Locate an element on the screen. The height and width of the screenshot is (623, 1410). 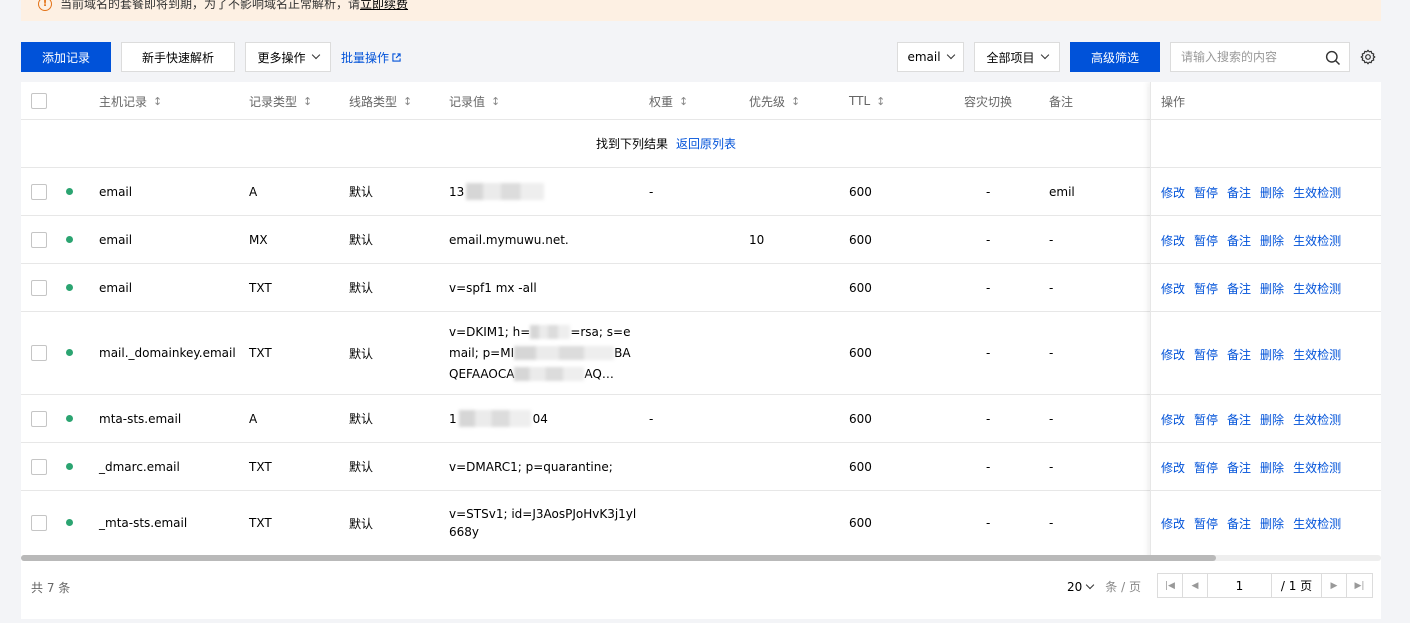
subdomain-filter-value: email is located at coordinates (924, 57).